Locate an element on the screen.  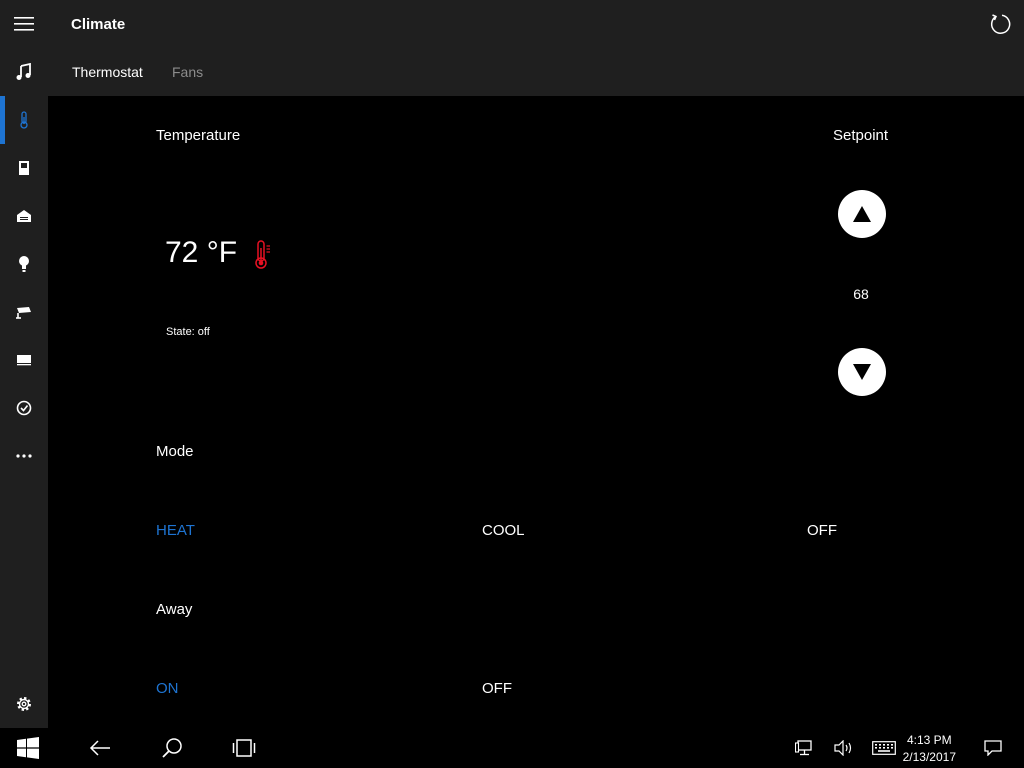
nav-camera-button is located at coordinates (24, 312).